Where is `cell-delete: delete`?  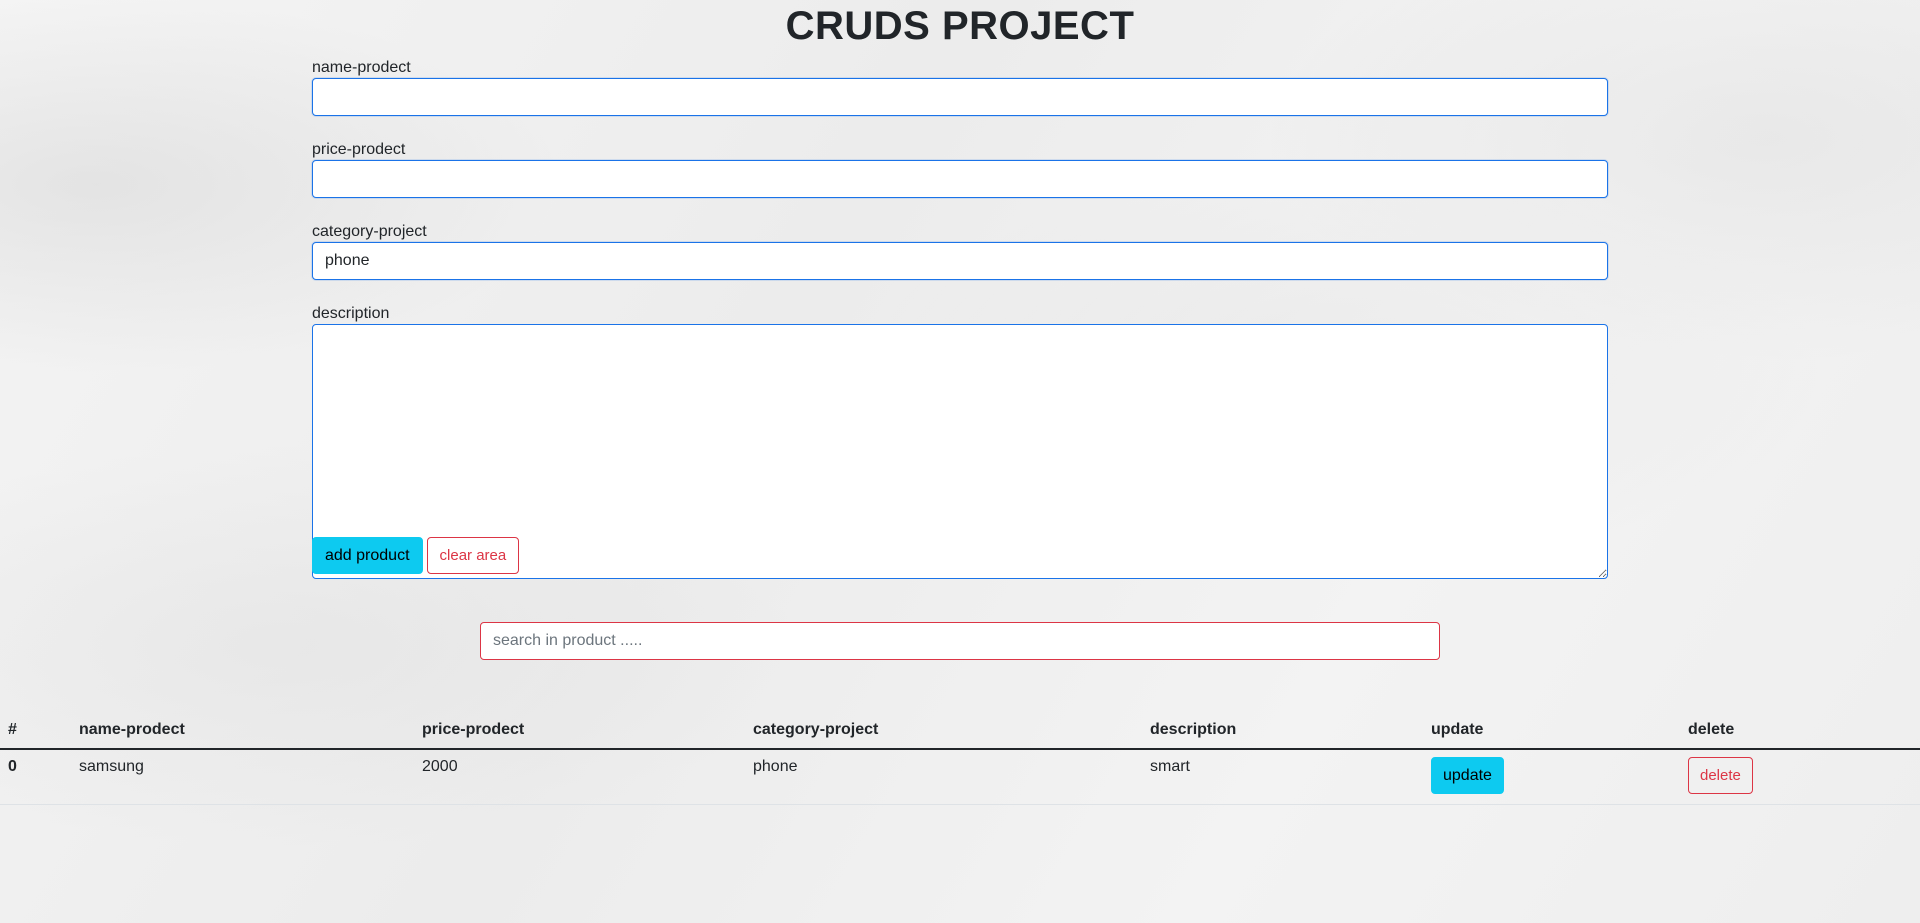
cell-delete: delete is located at coordinates (1800, 777).